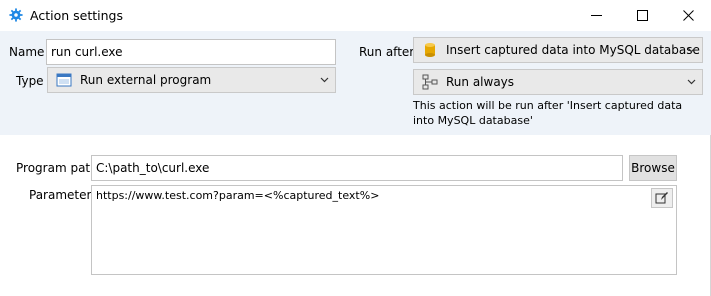 The width and height of the screenshot is (711, 296). I want to click on database-icon, so click(430, 50).